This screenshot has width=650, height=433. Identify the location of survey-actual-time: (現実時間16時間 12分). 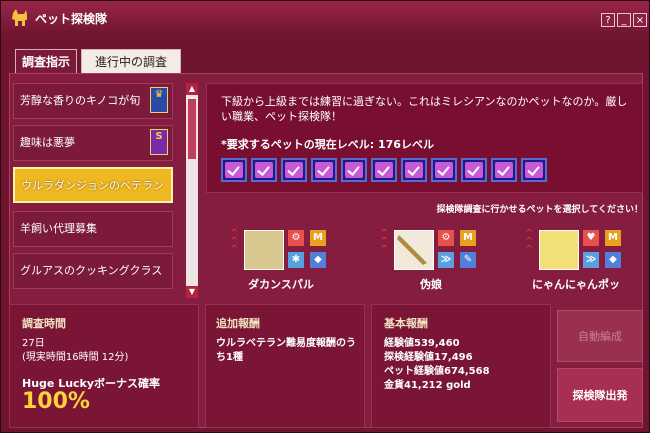
(75, 357).